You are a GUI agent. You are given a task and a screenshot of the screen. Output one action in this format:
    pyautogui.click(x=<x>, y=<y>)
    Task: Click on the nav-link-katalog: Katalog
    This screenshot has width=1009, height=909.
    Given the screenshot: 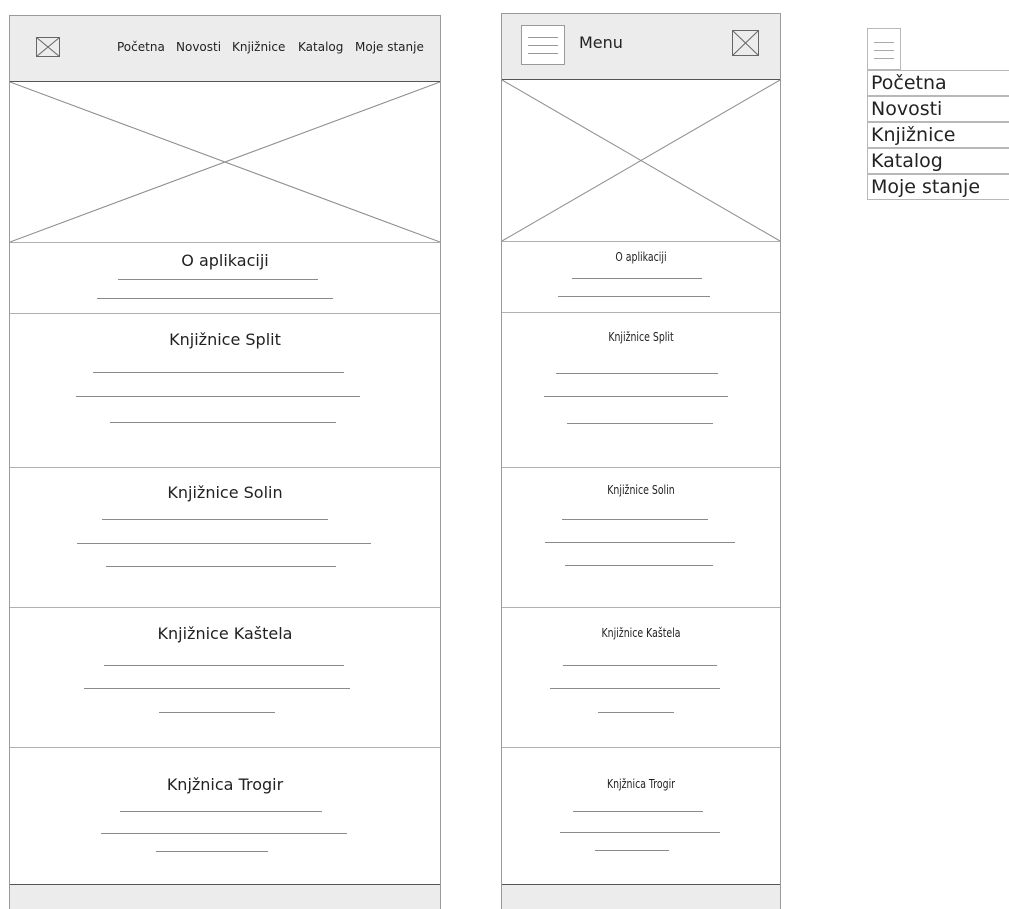 What is the action you would take?
    pyautogui.click(x=320, y=47)
    